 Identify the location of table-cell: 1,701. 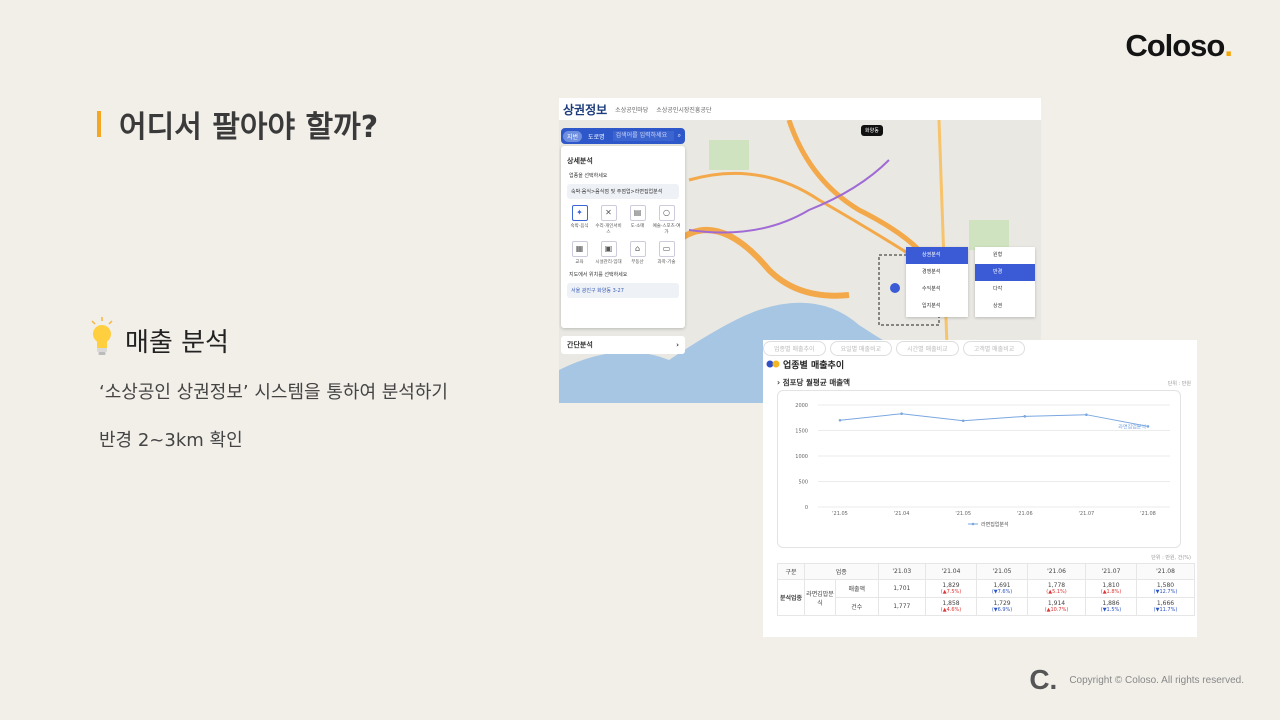
(902, 588).